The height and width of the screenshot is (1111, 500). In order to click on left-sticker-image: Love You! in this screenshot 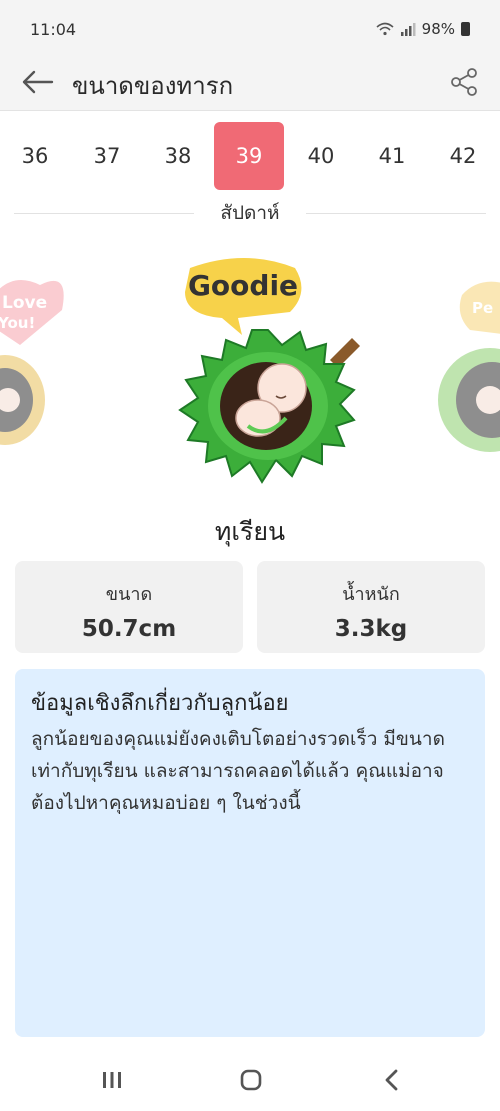, I will do `click(32, 362)`.